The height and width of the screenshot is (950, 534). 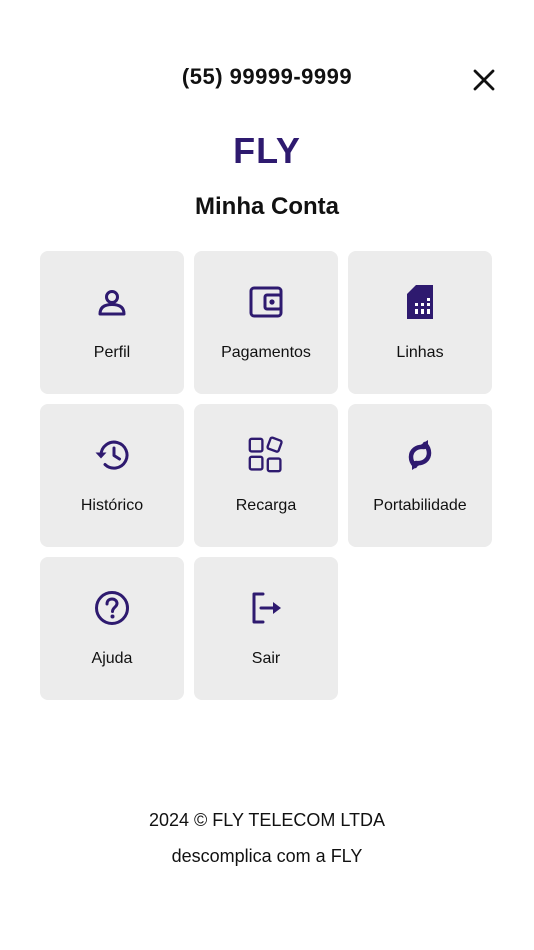 What do you see at coordinates (112, 628) in the screenshot?
I see `menu-item-ajuda: Ajuda` at bounding box center [112, 628].